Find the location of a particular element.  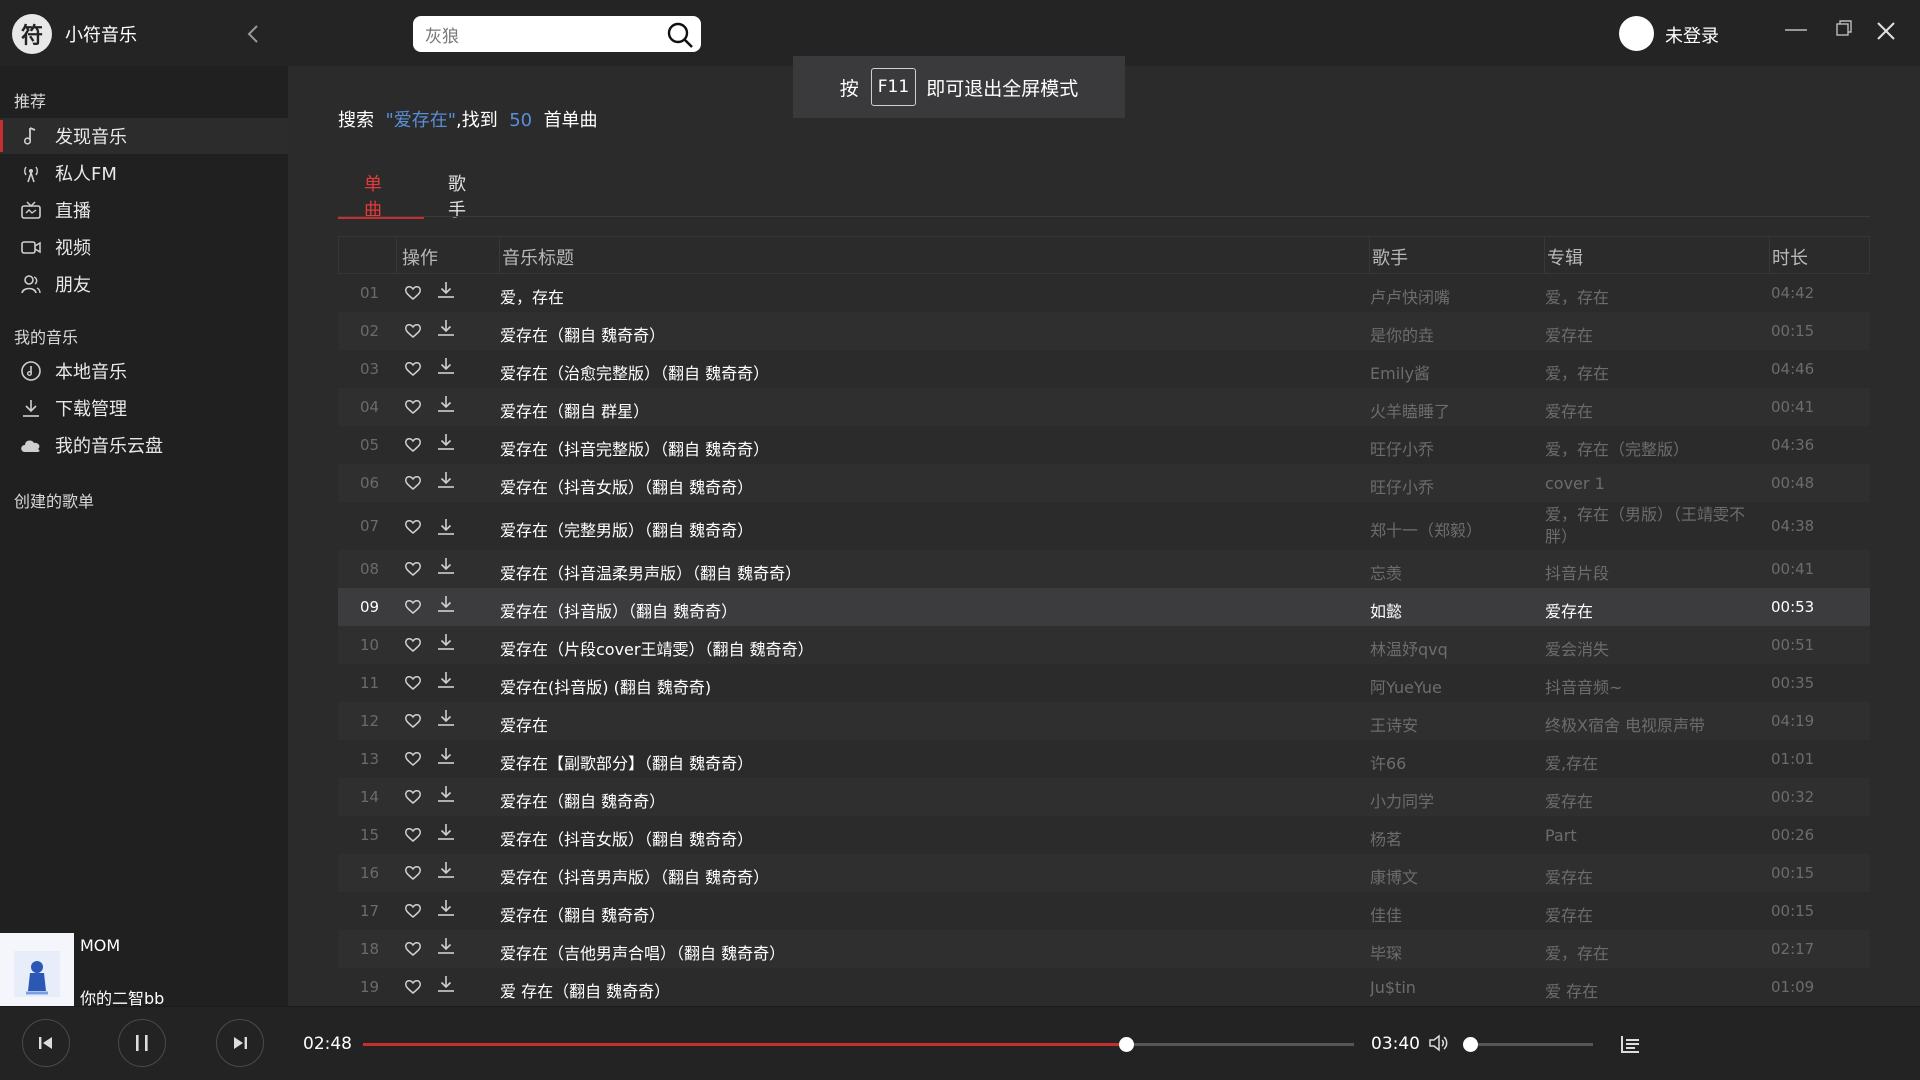

sidebar-item-live: 直播 is located at coordinates (144, 210).